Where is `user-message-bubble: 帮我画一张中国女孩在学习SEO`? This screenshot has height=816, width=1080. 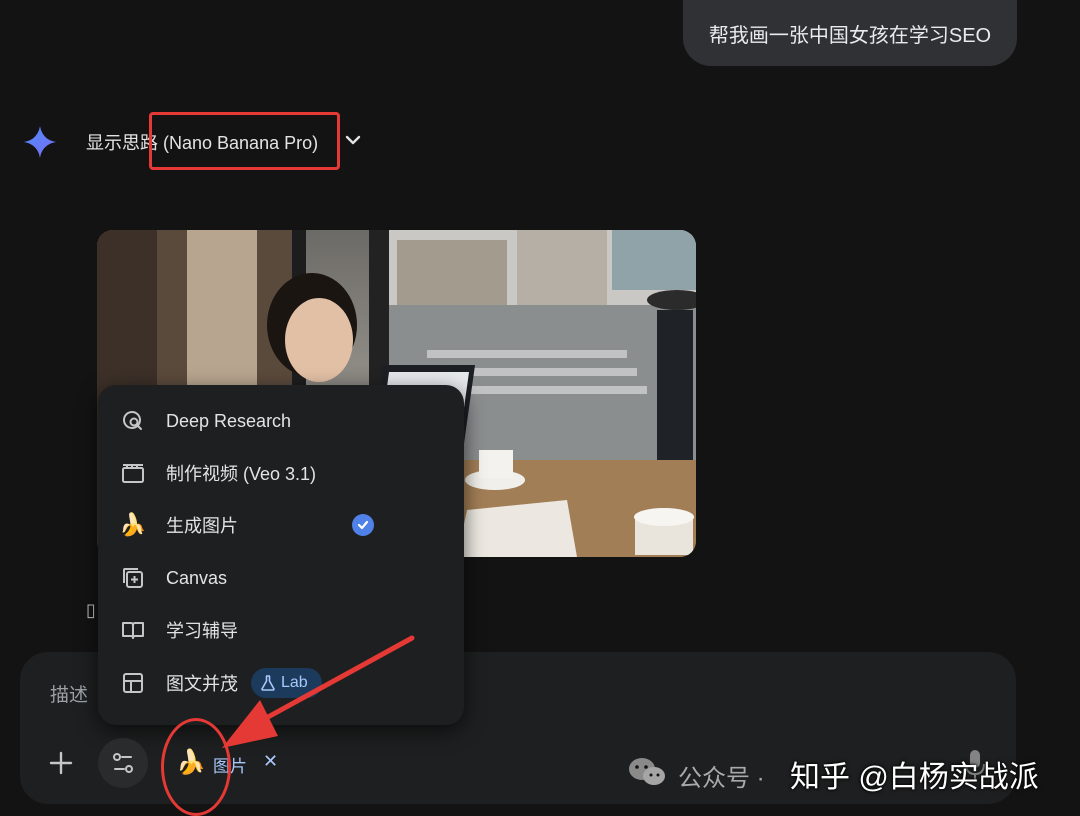 user-message-bubble: 帮我画一张中国女孩在学习SEO is located at coordinates (850, 33).